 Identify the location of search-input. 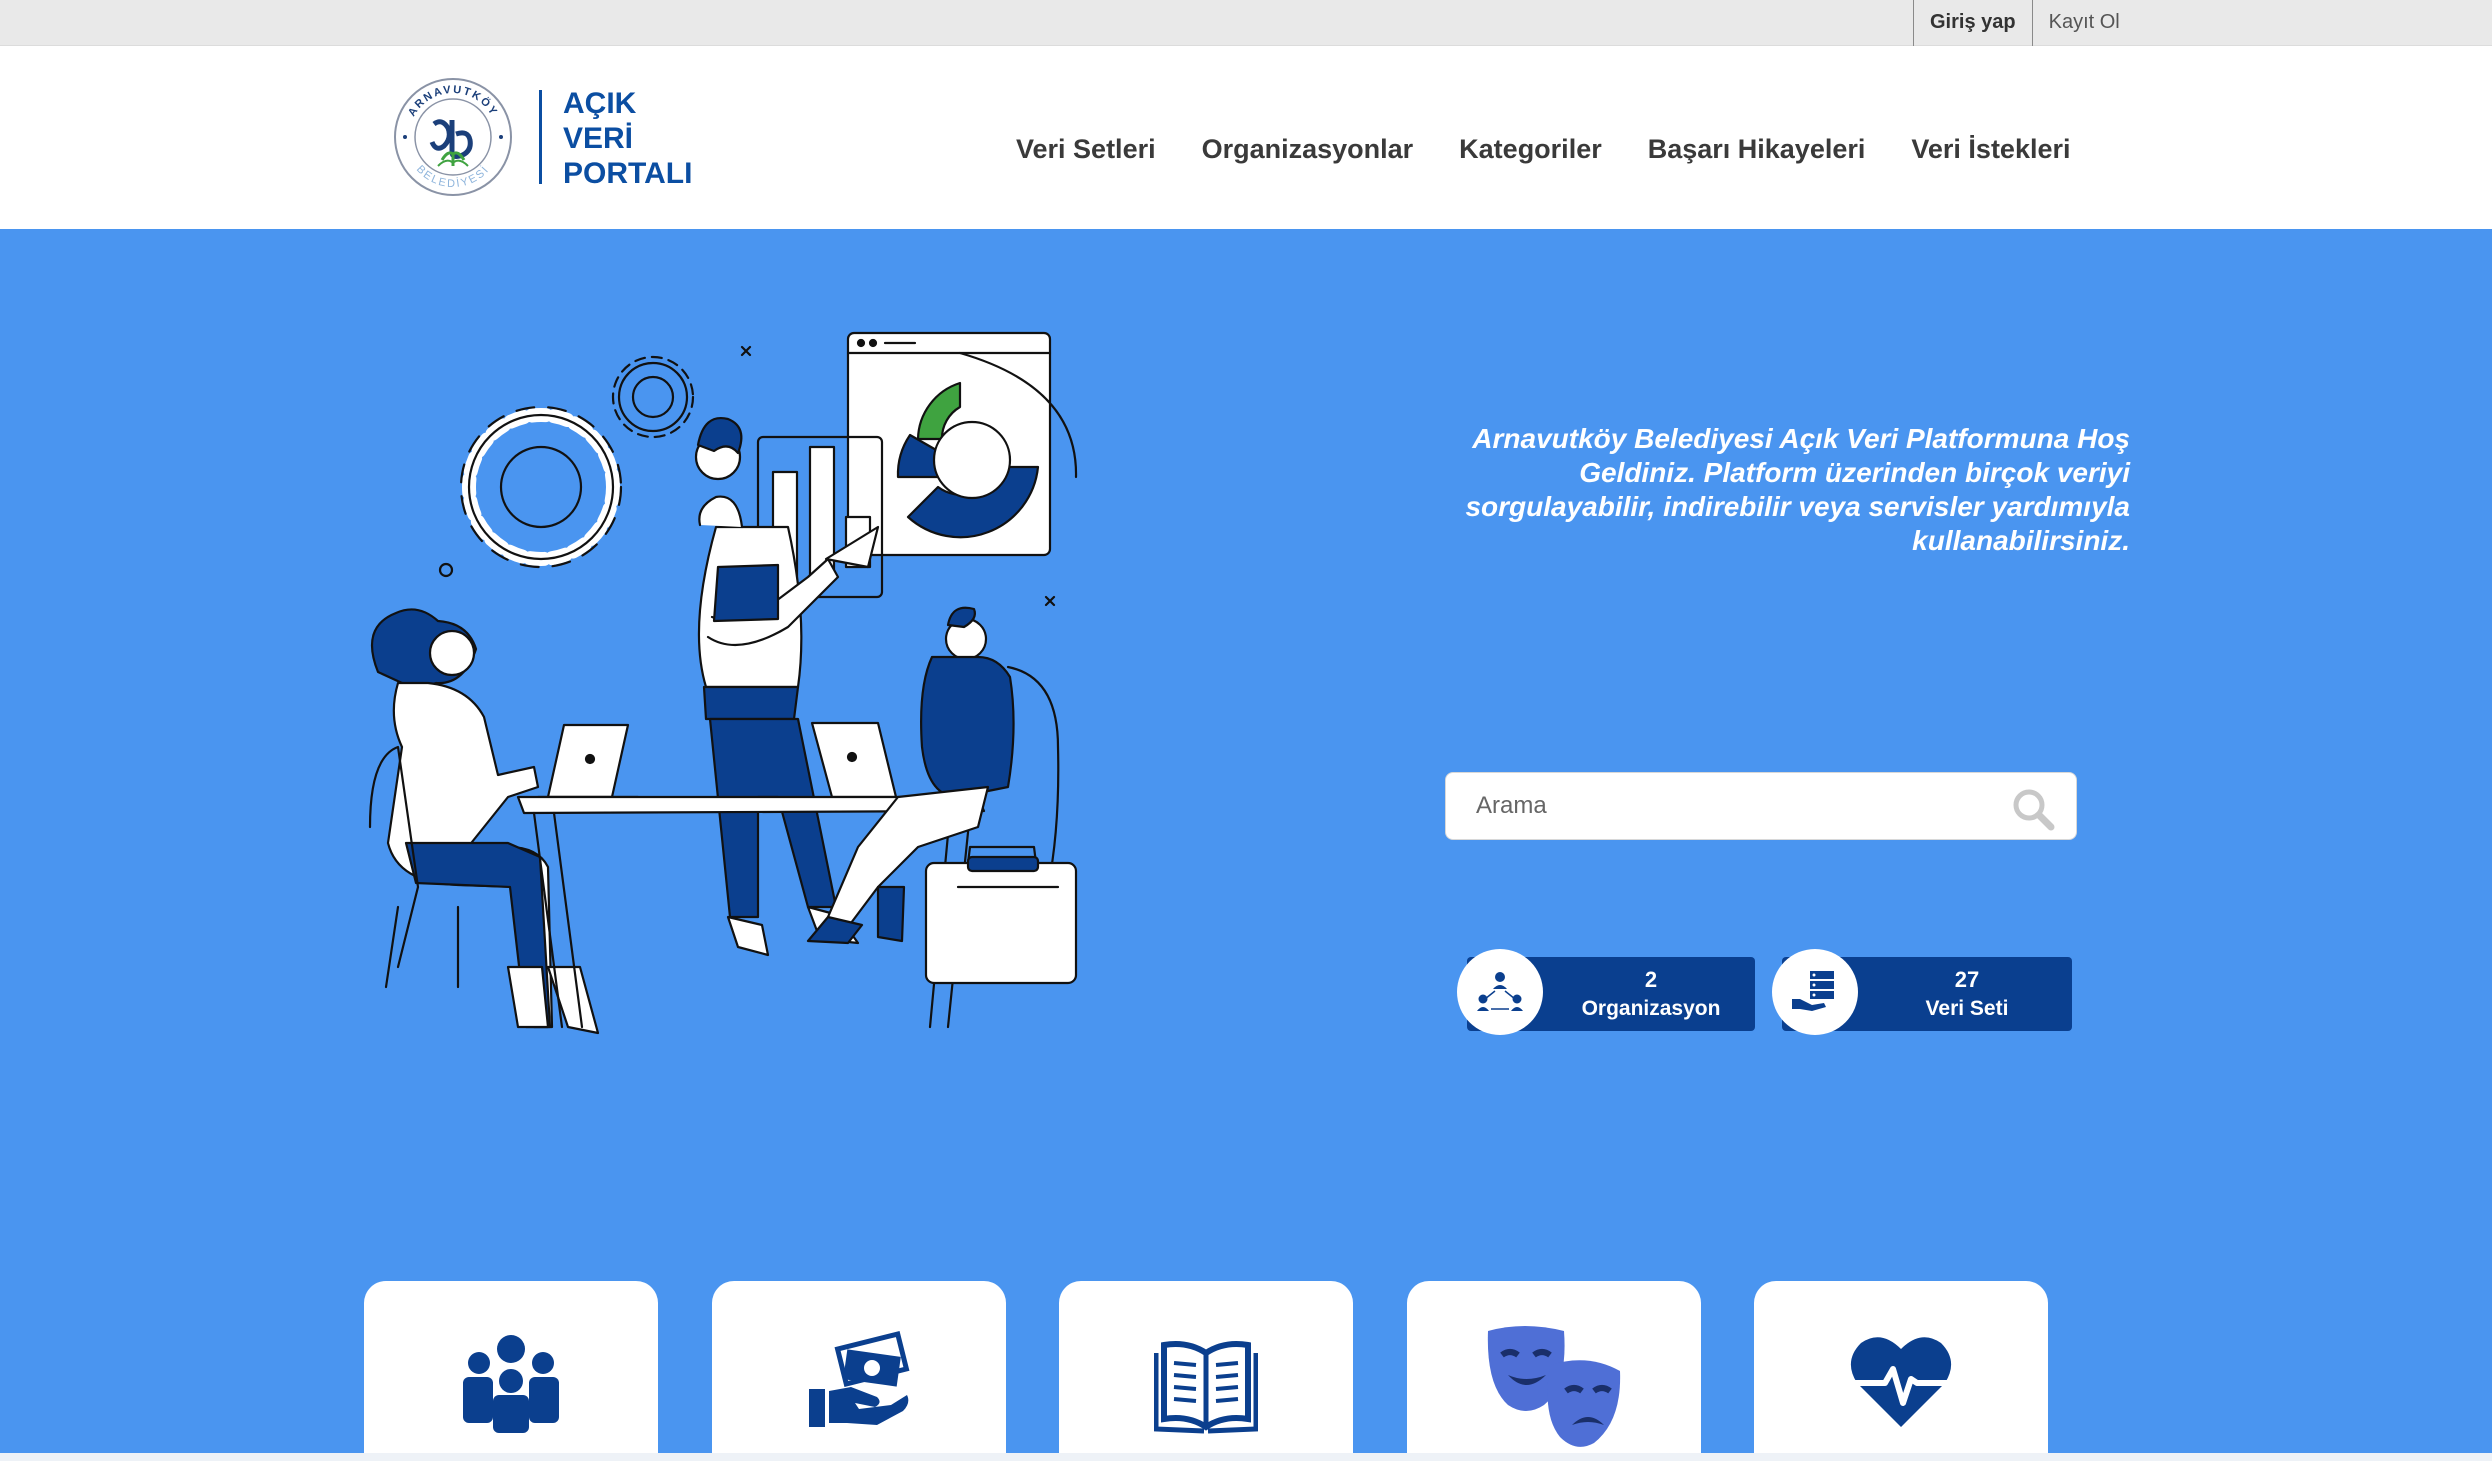
(1736, 806).